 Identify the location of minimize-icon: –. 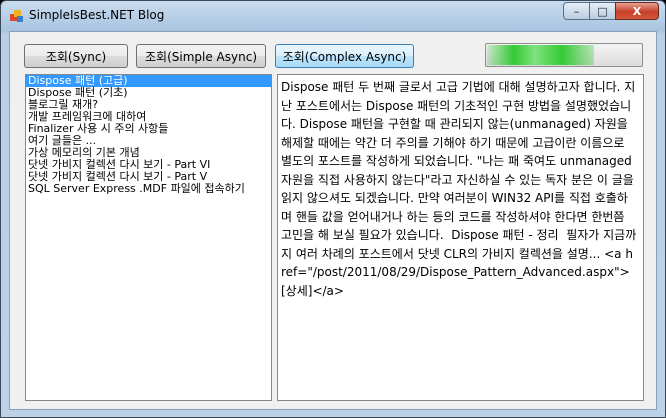
(576, 11).